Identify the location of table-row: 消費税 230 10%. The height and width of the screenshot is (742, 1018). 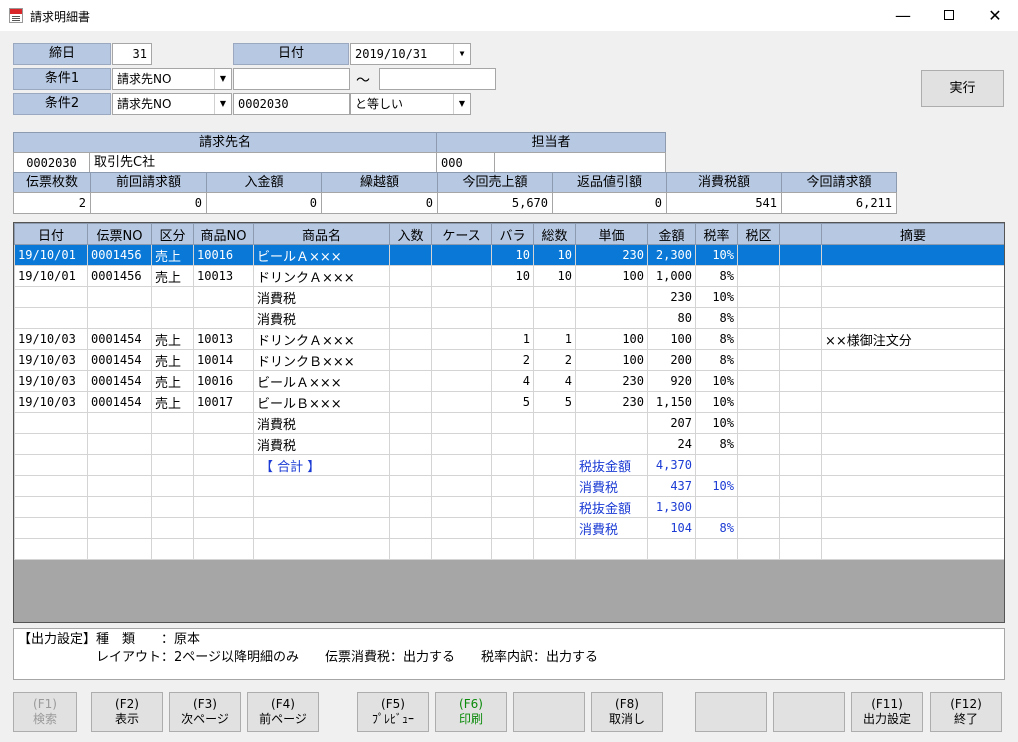
(509, 297).